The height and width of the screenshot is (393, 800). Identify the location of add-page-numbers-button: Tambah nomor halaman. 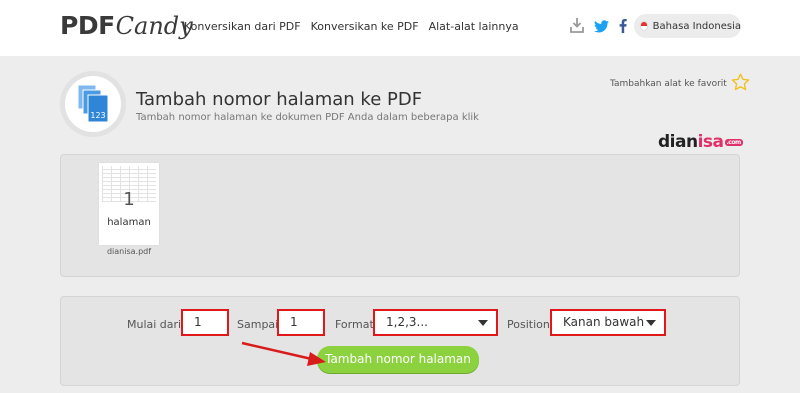
(398, 359).